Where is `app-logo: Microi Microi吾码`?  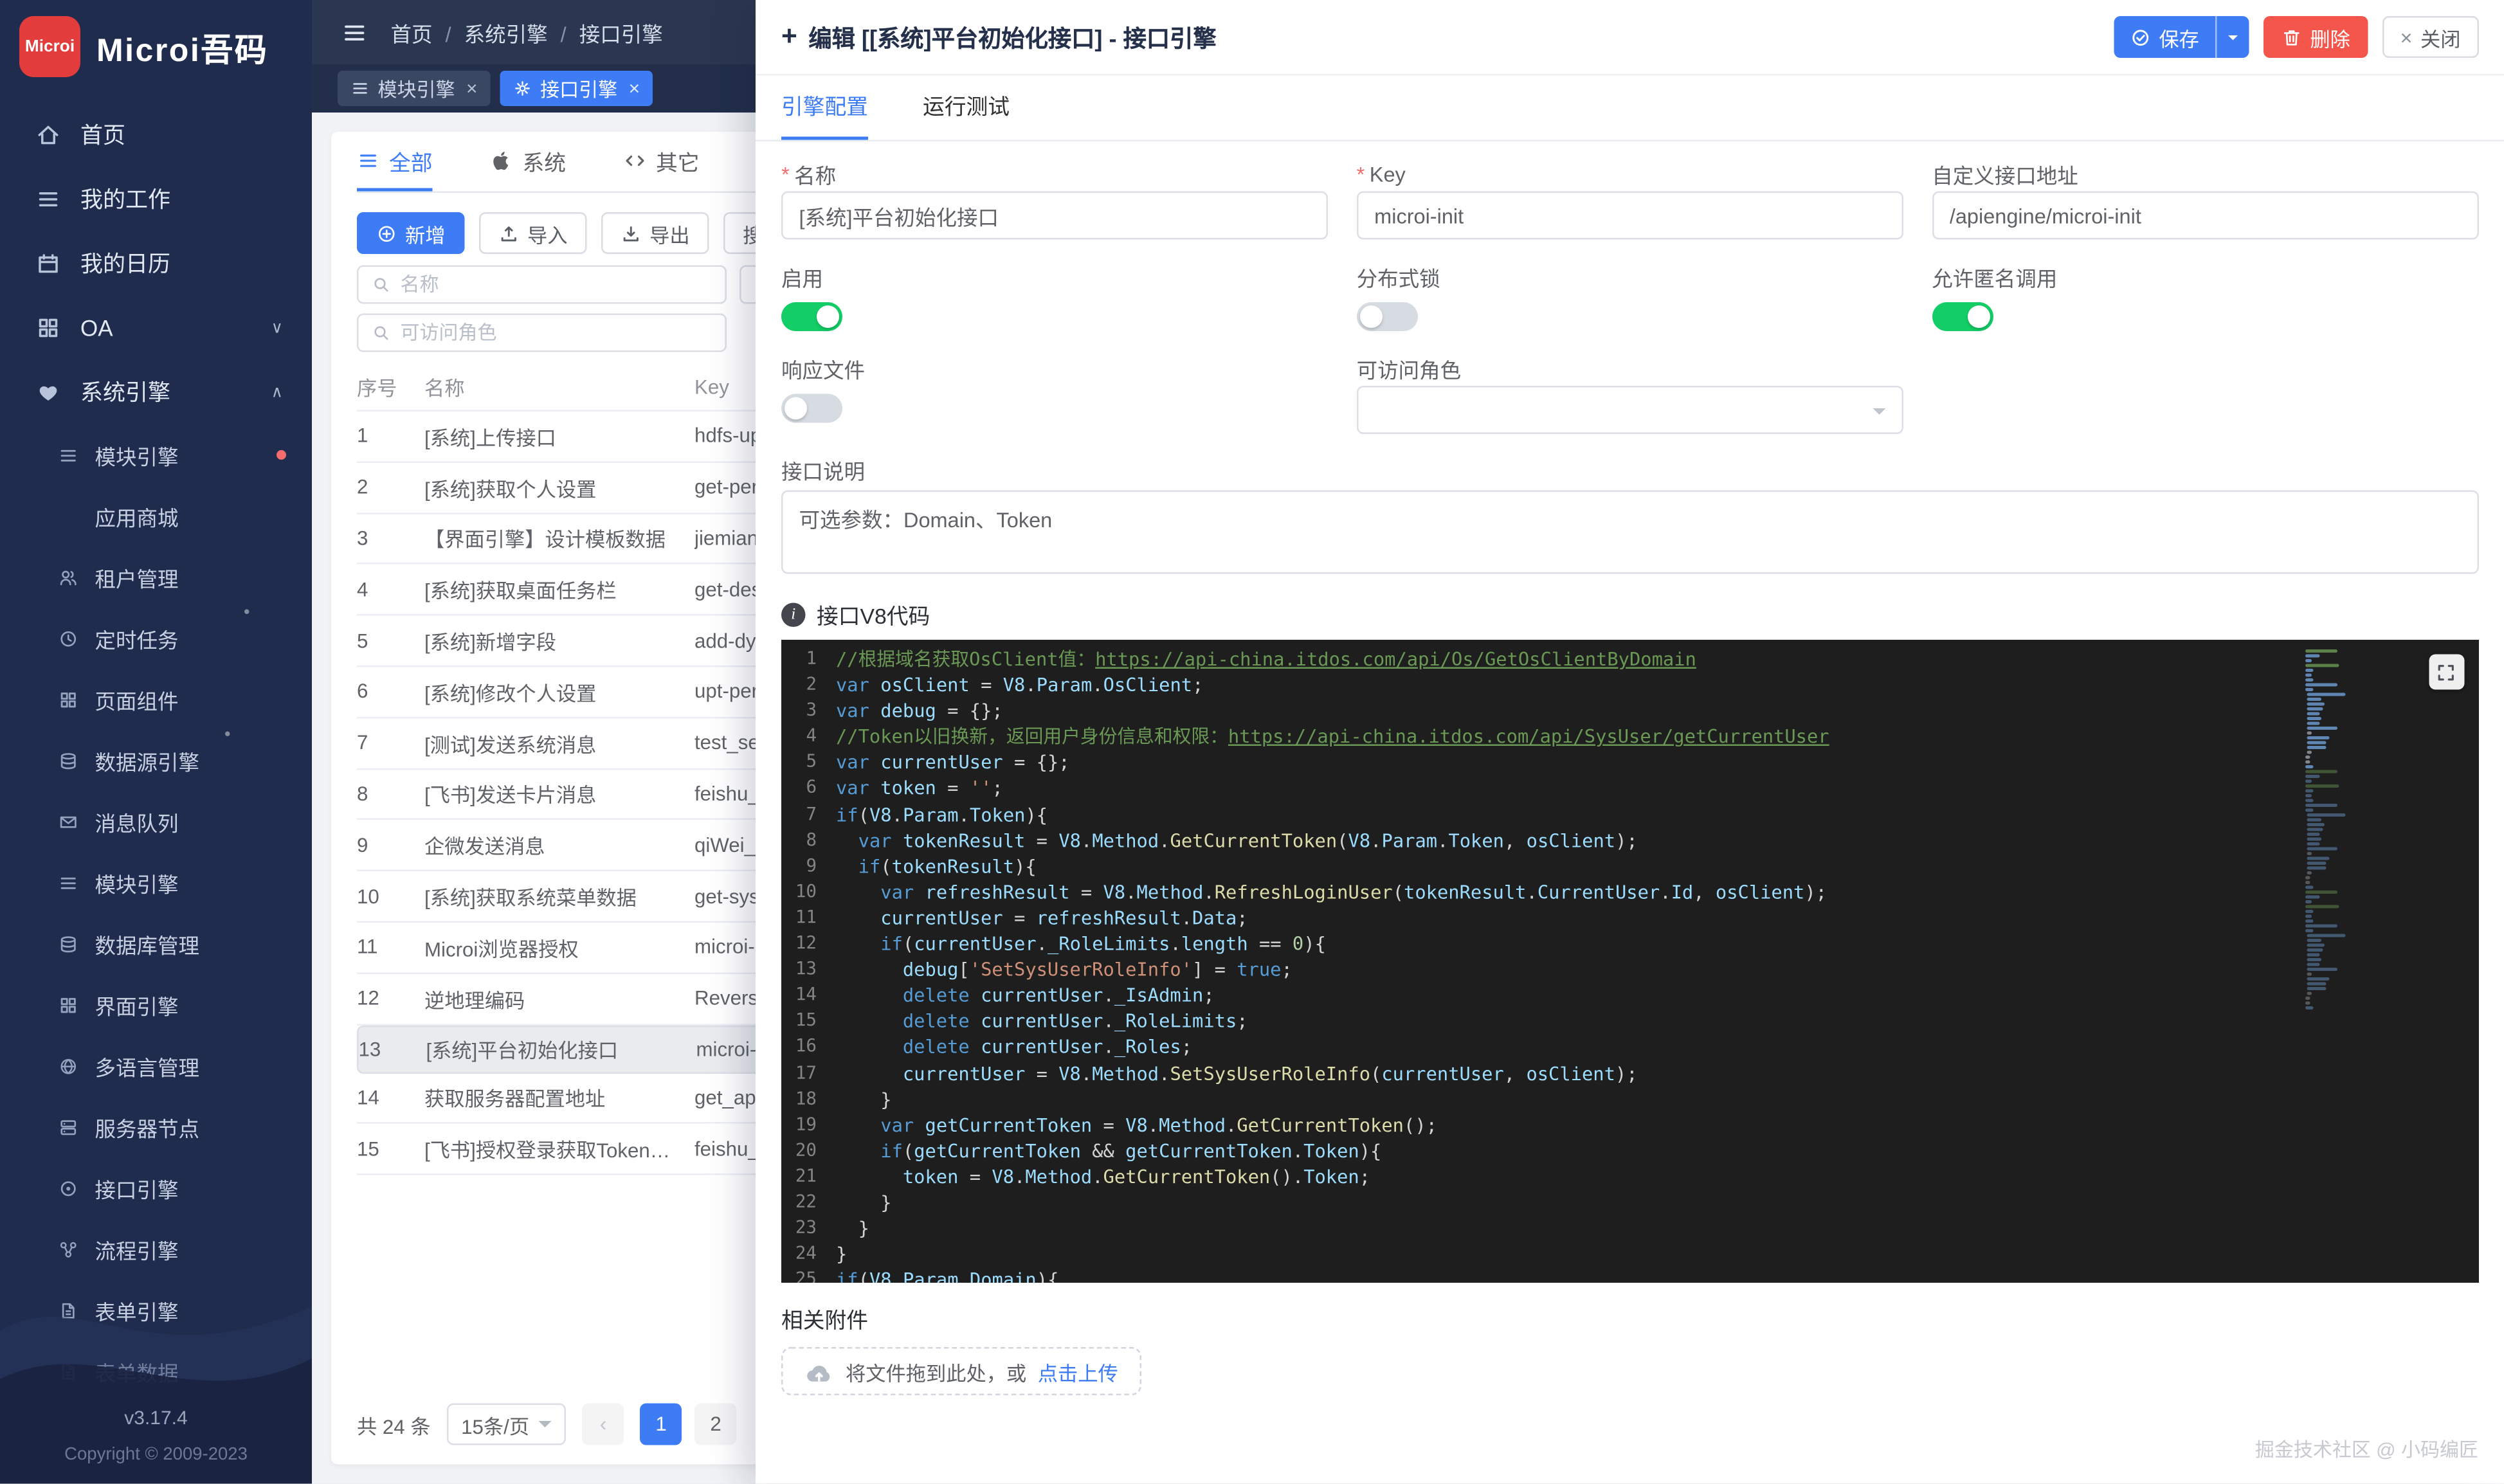
app-logo: Microi Microi吾码 is located at coordinates (156, 46).